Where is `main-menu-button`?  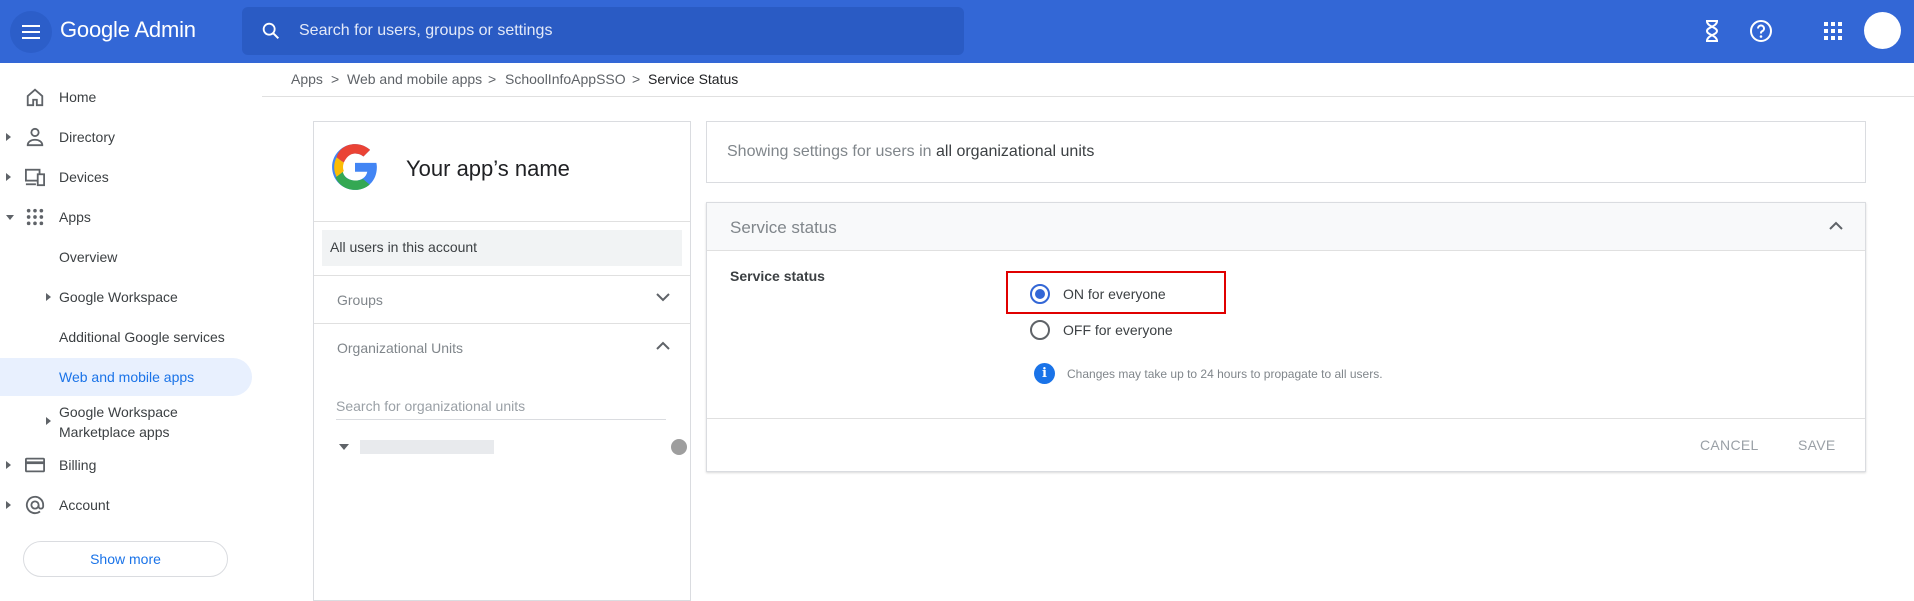 main-menu-button is located at coordinates (31, 32).